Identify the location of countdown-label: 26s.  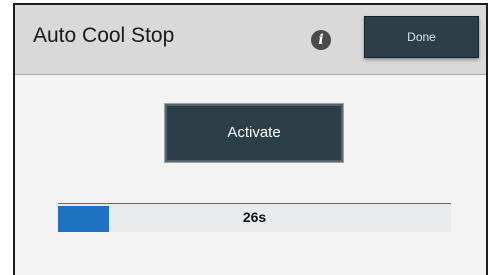
(254, 217).